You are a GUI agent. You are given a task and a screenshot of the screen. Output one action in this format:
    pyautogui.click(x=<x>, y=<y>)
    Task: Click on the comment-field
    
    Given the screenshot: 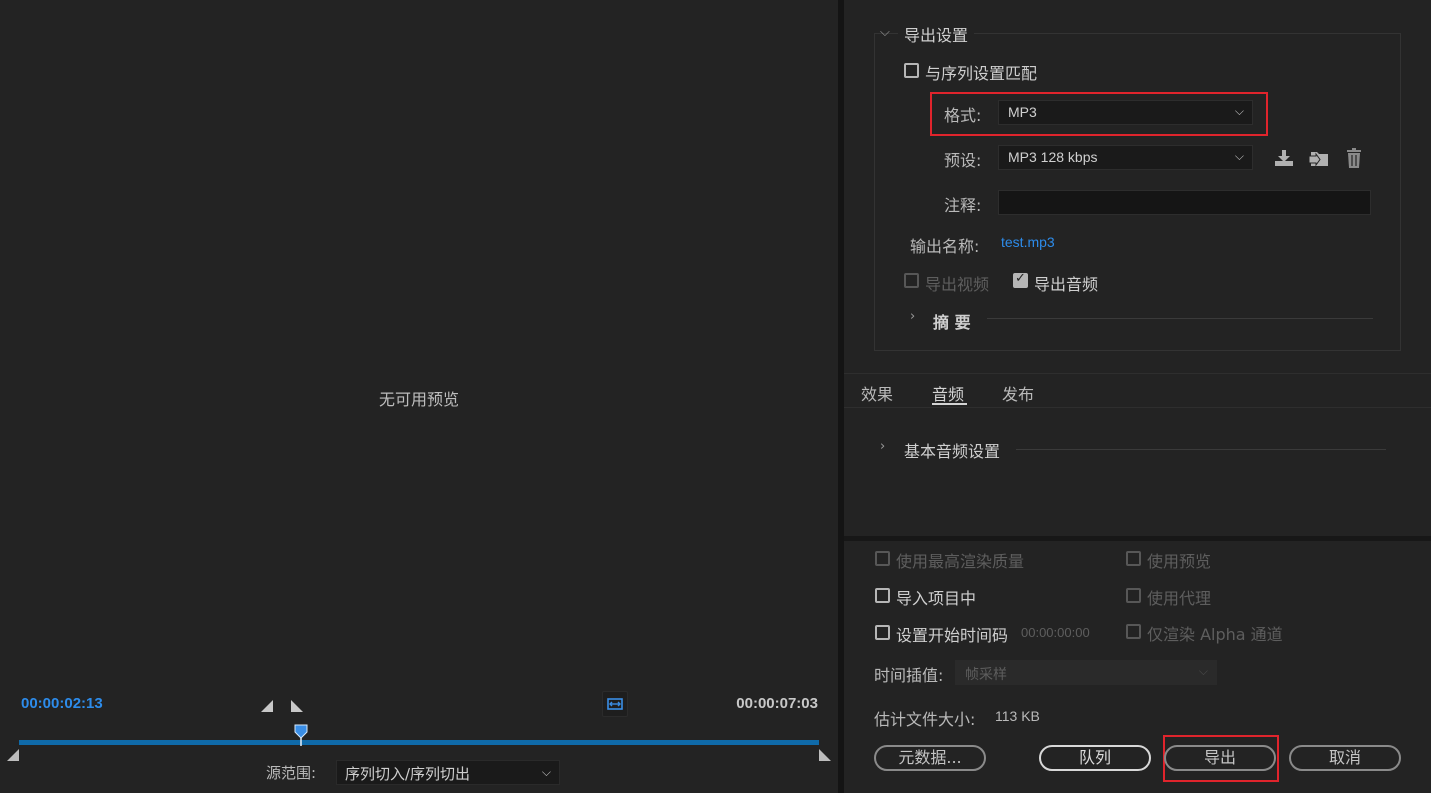 What is the action you would take?
    pyautogui.click(x=1184, y=202)
    